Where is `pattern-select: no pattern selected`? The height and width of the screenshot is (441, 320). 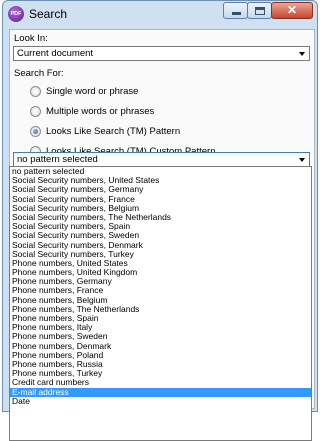 pattern-select: no pattern selected is located at coordinates (161, 159).